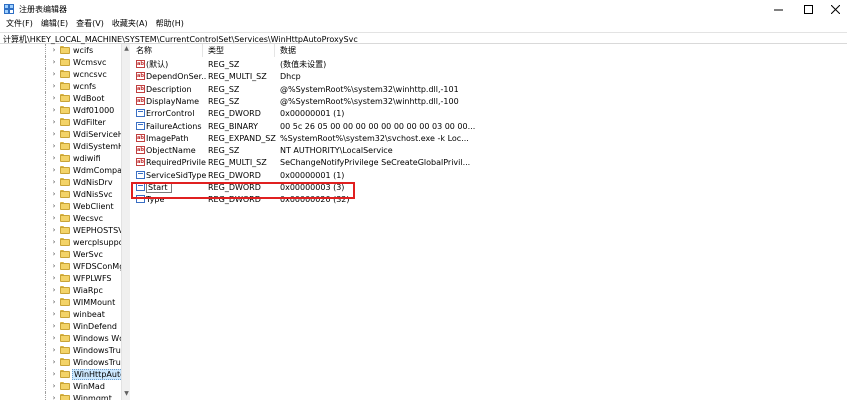  What do you see at coordinates (62, 338) in the screenshot?
I see `tree-item: › Windows Wc` at bounding box center [62, 338].